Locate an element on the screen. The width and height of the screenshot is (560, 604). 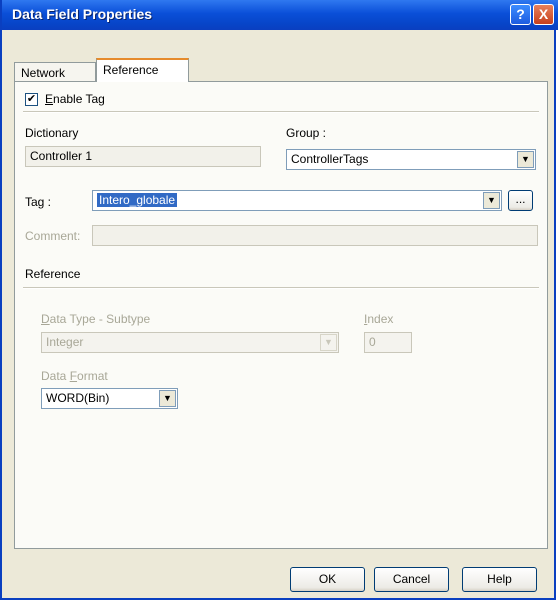
data-format-text-b: ormat is located at coordinates (92, 376).